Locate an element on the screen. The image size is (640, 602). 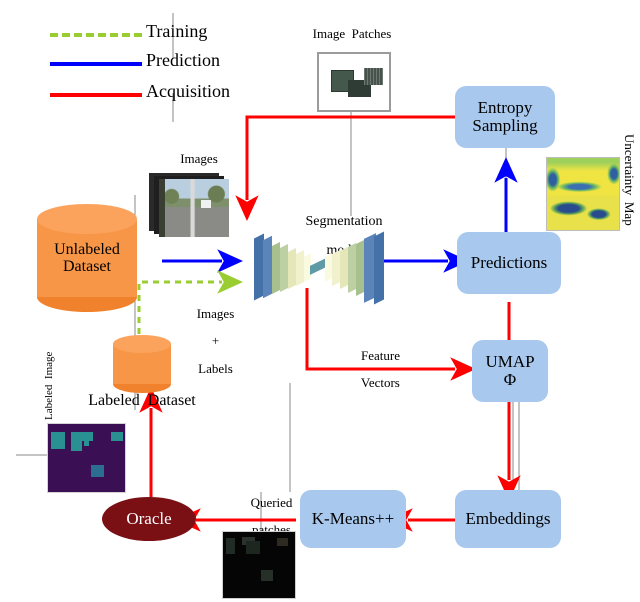
predictions-box: Predictions is located at coordinates (509, 263).